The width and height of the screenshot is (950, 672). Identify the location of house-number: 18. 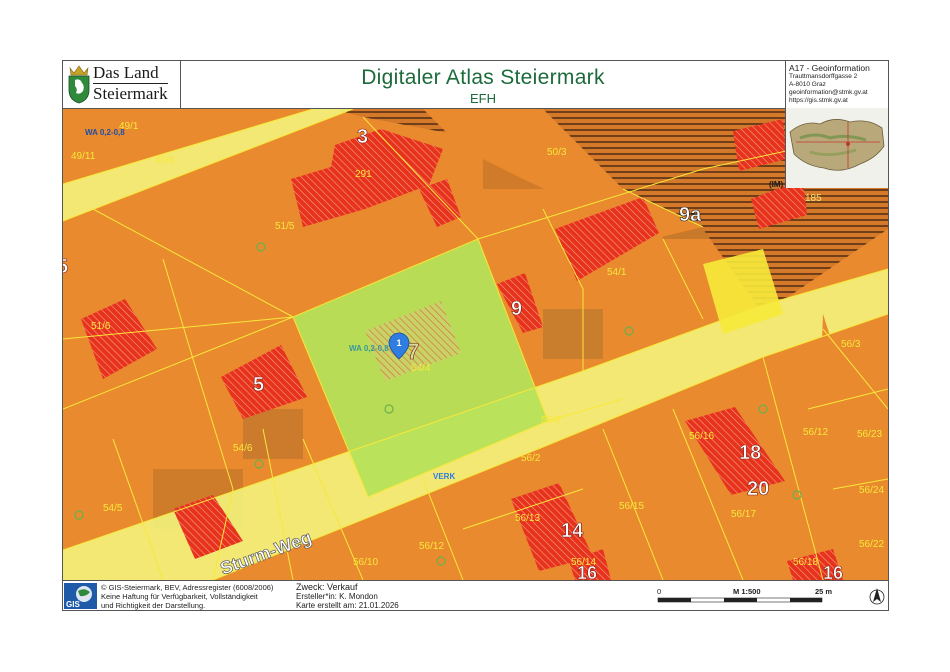
(750, 453).